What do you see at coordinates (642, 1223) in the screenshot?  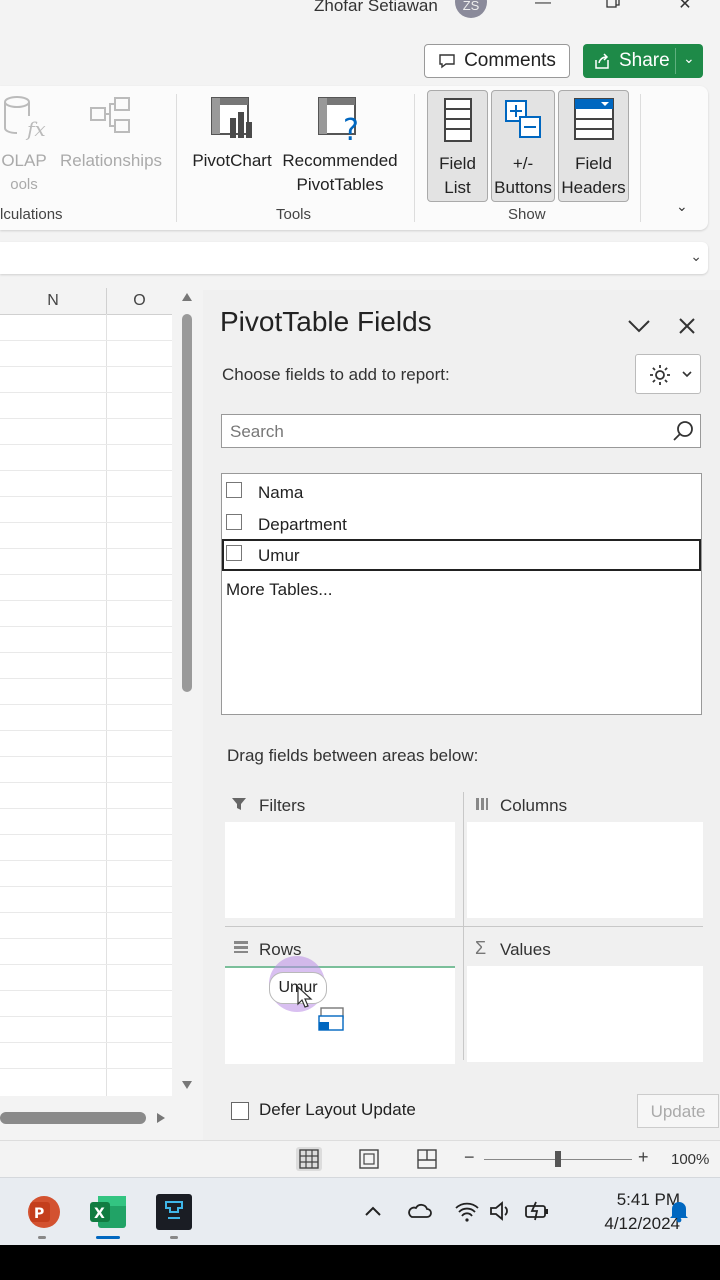 I see `clock-date: 4/12/2024` at bounding box center [642, 1223].